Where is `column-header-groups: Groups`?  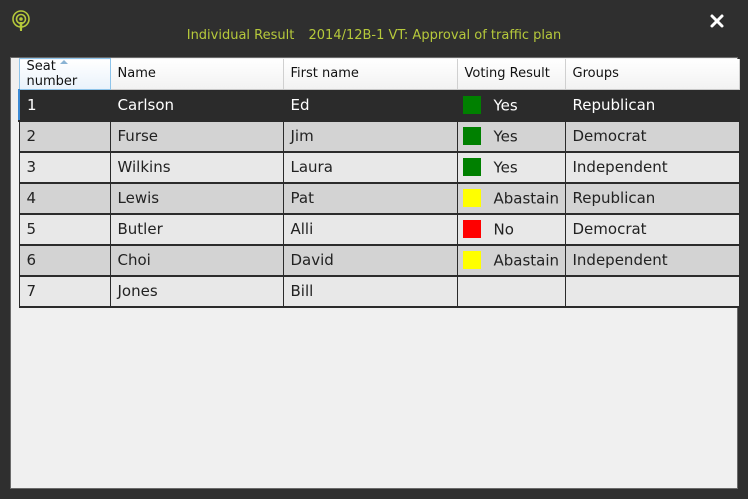
column-header-groups: Groups is located at coordinates (652, 74).